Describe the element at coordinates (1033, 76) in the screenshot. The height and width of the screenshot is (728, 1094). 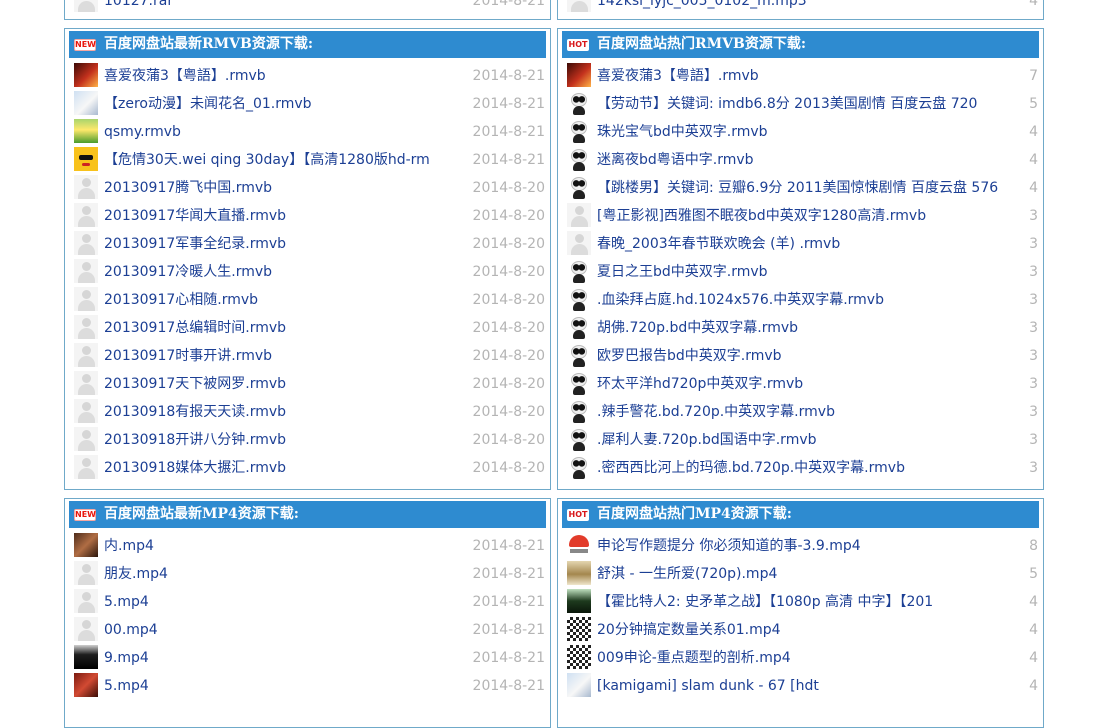
I see `download-count: 7` at that location.